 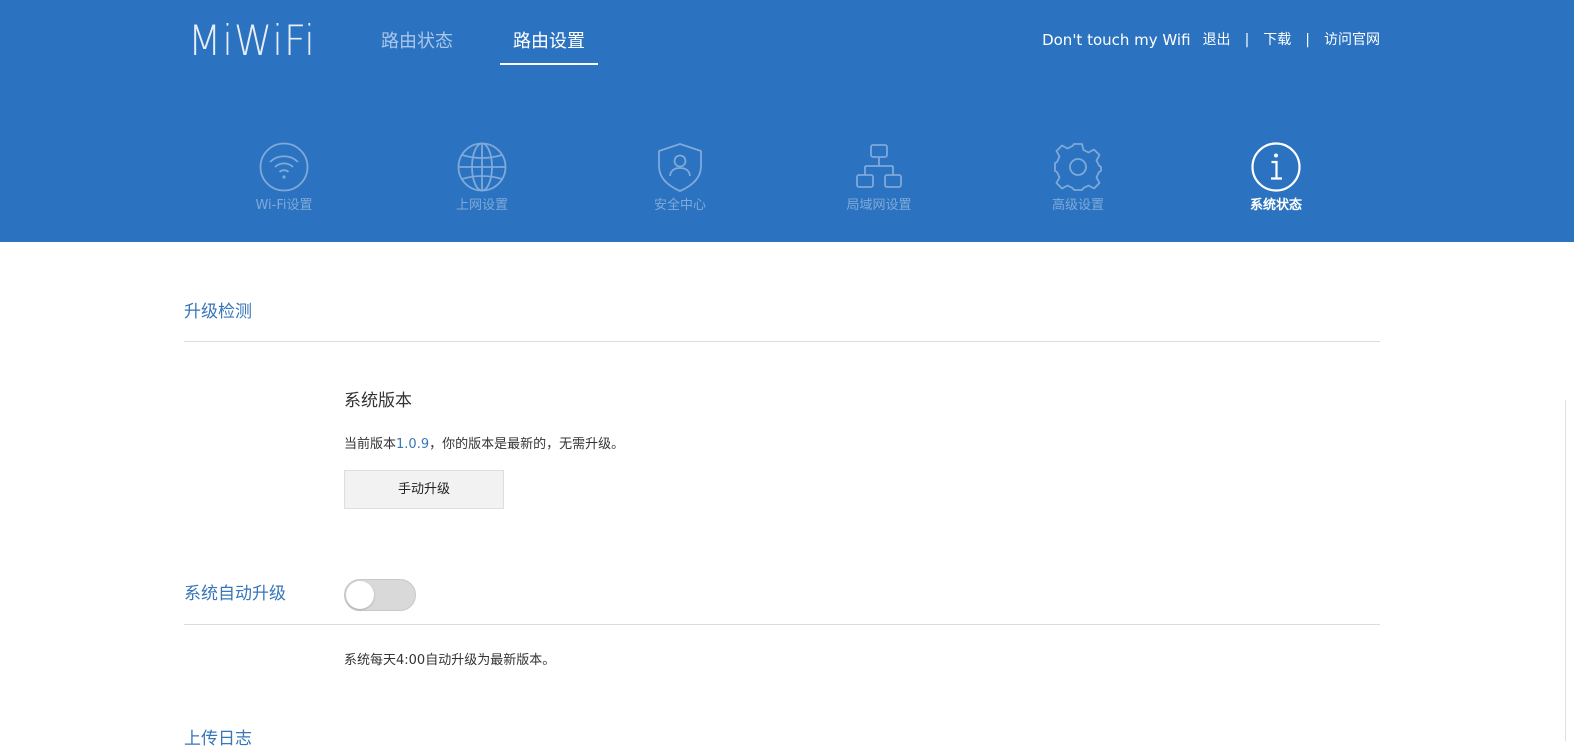 I want to click on version-suffix: ，你的版本是最新的，无需升级。, so click(x=527, y=444).